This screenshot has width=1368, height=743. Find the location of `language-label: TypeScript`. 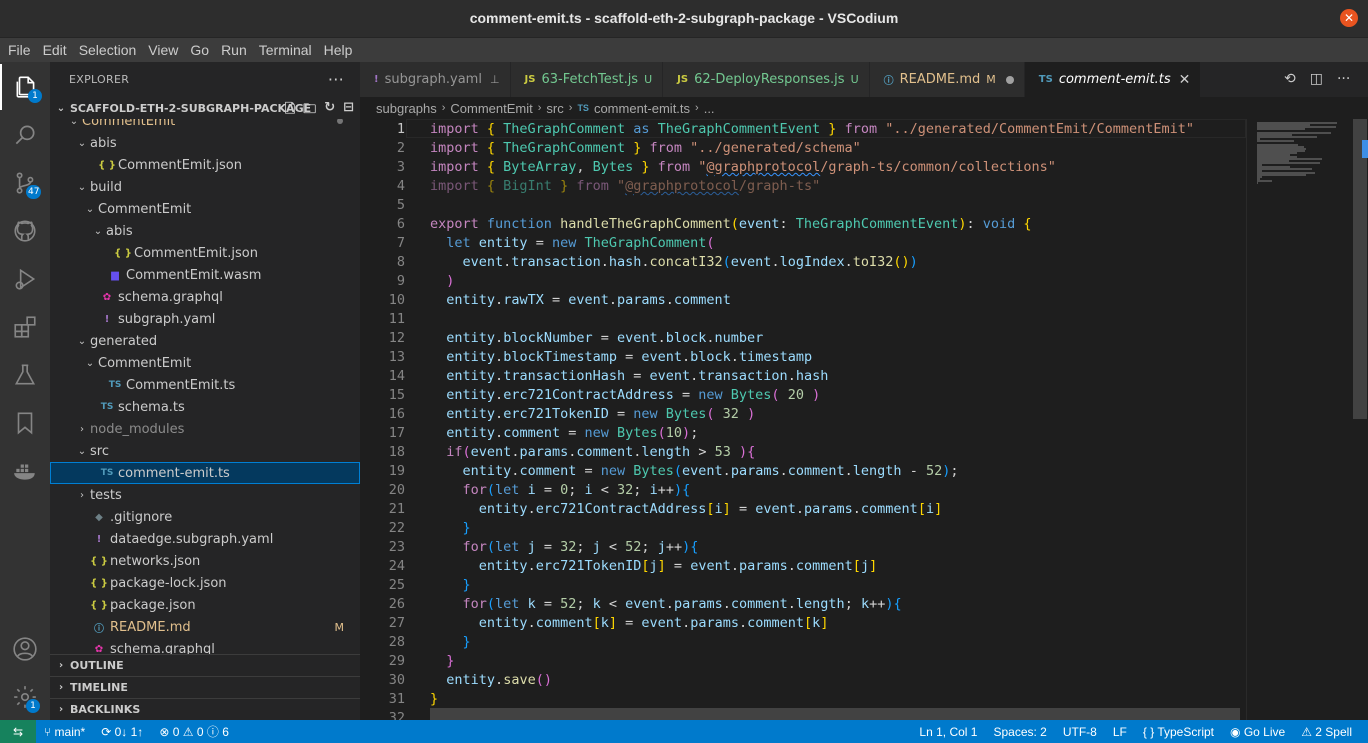

language-label: TypeScript is located at coordinates (1186, 731).